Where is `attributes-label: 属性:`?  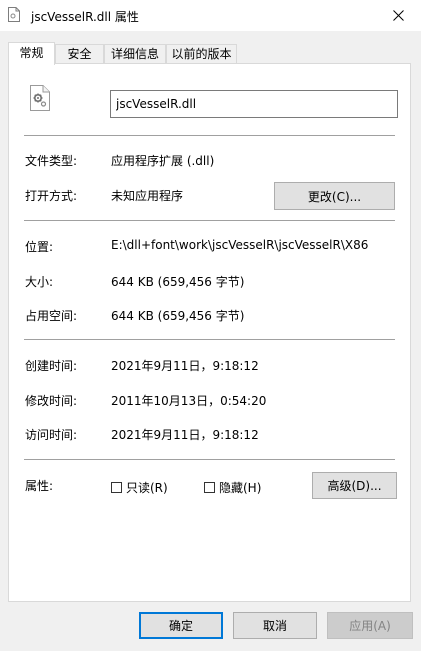 attributes-label: 属性: is located at coordinates (39, 486).